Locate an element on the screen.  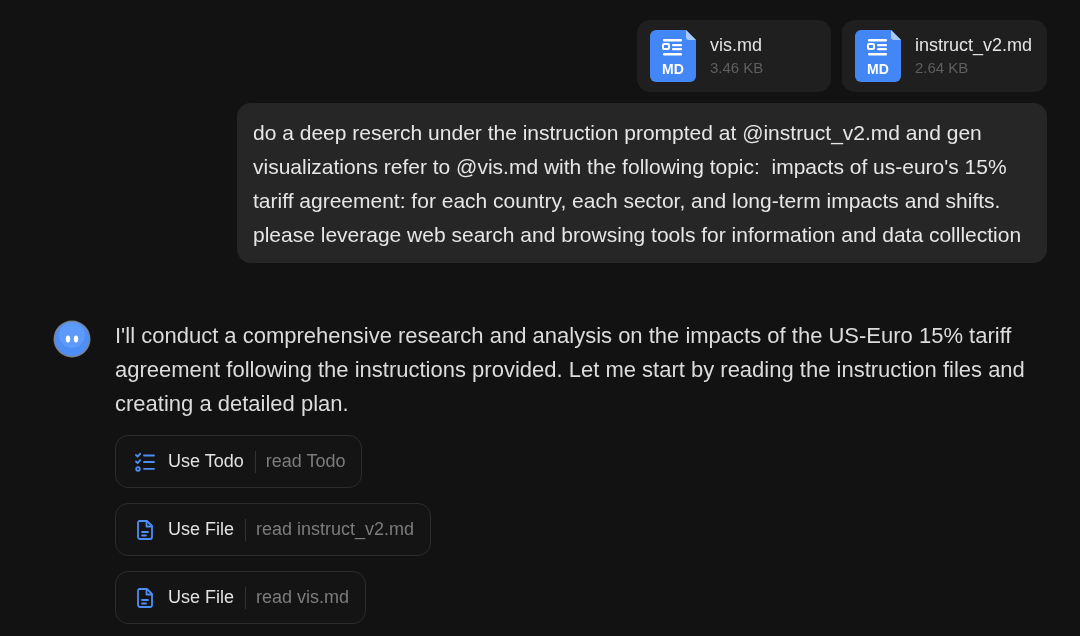
tool-call-chip: Use Todo read Todo is located at coordinates (239, 461).